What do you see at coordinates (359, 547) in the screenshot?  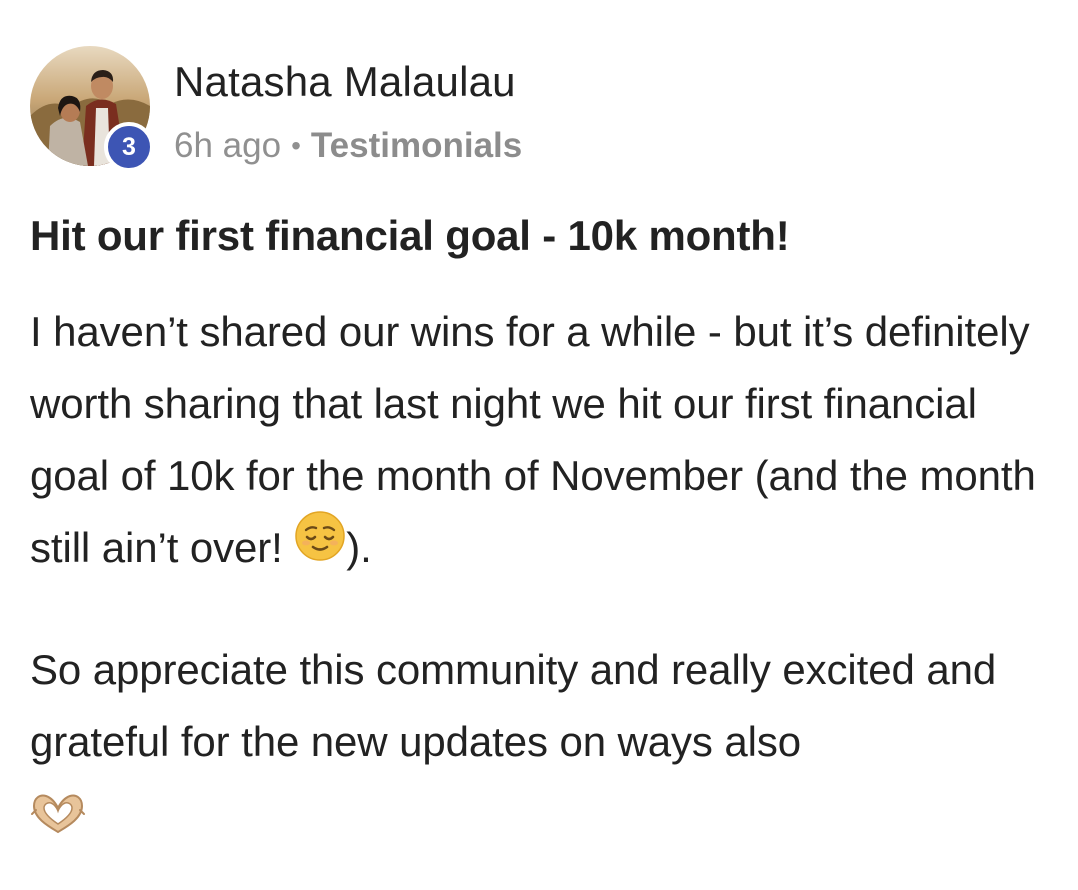 I see `paragraph-1-suffix: ).` at bounding box center [359, 547].